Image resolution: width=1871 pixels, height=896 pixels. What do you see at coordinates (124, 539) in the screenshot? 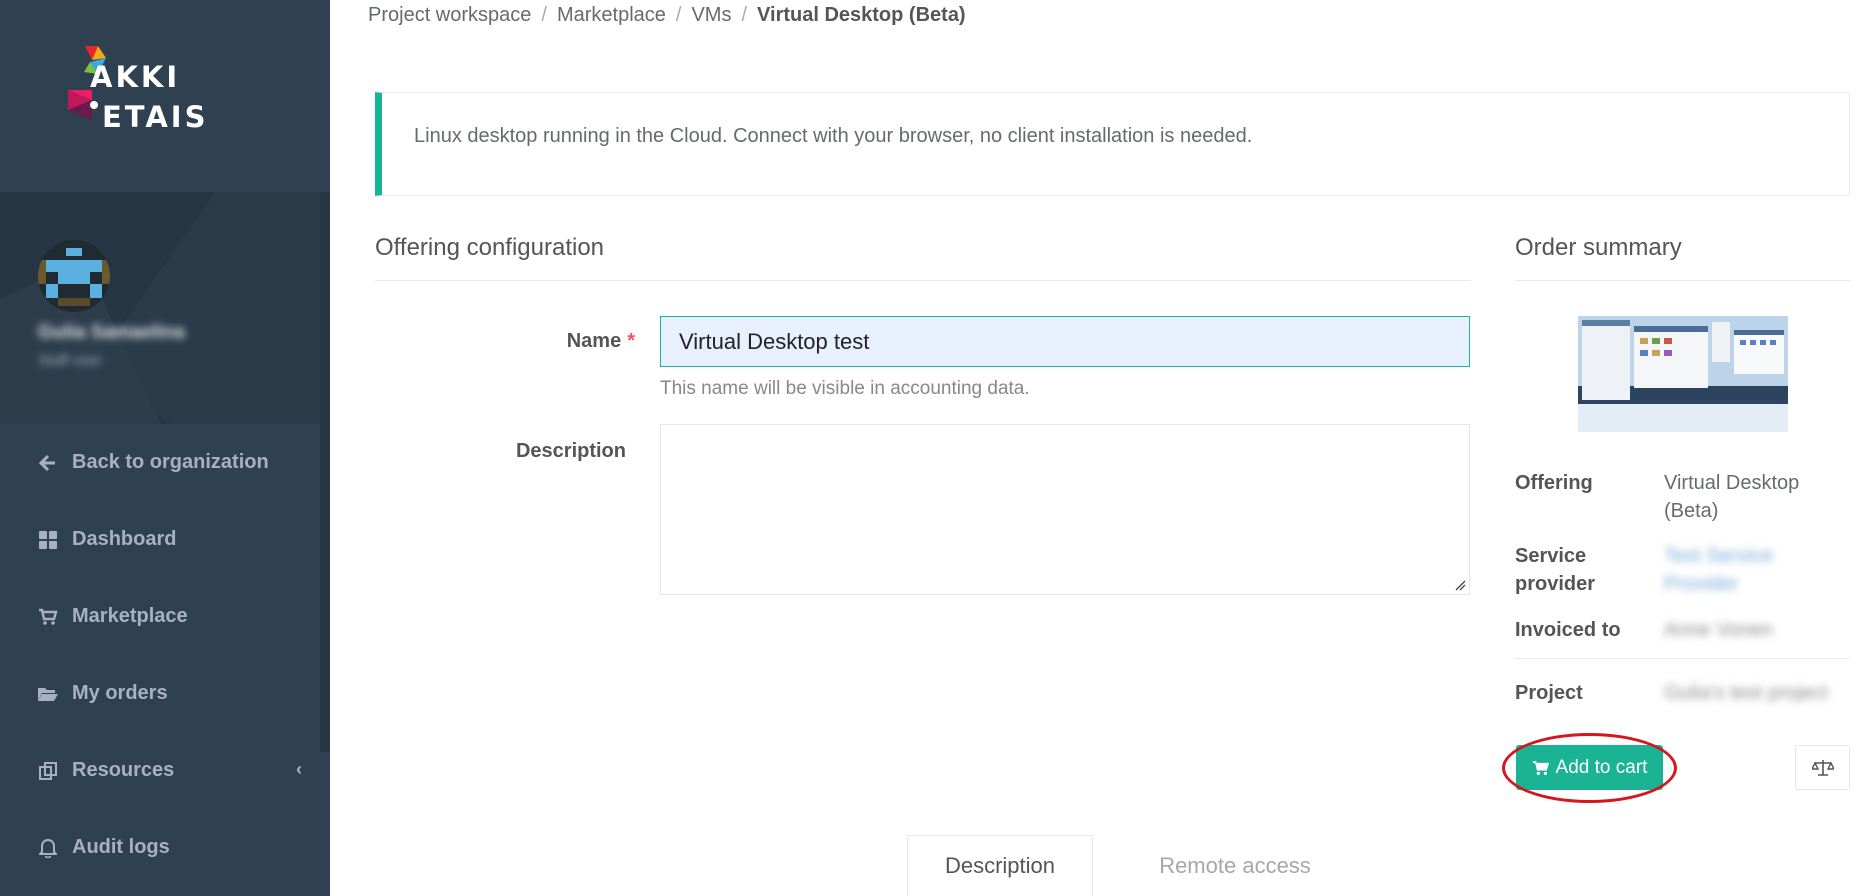
I see `nav-label: Dashboard` at bounding box center [124, 539].